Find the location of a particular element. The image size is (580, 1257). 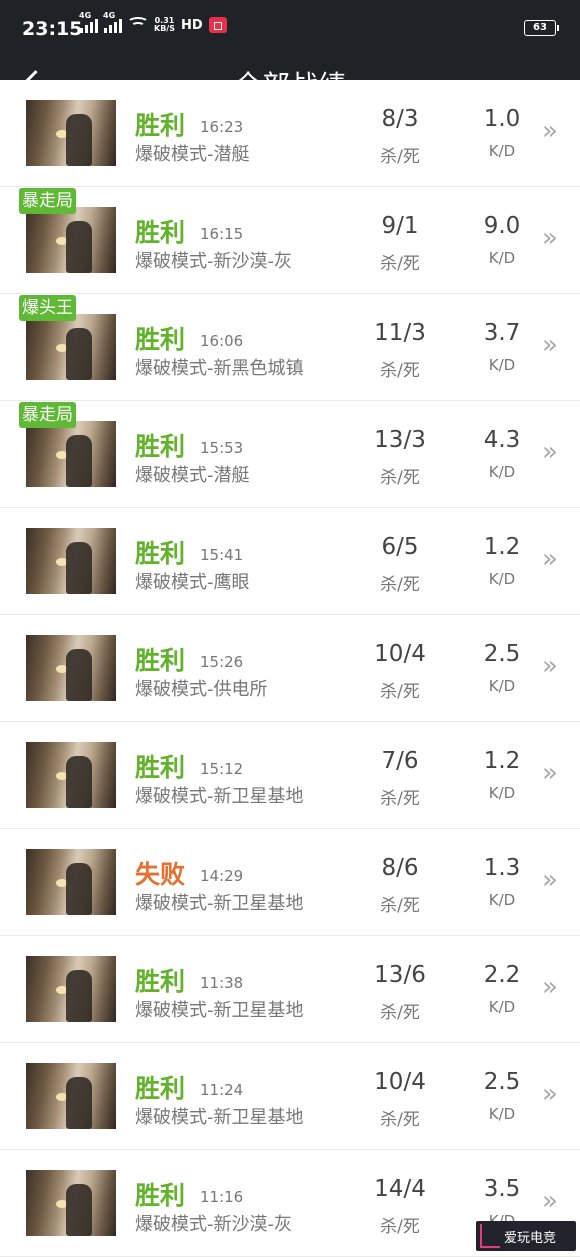

match-time: 15:12 is located at coordinates (222, 769).